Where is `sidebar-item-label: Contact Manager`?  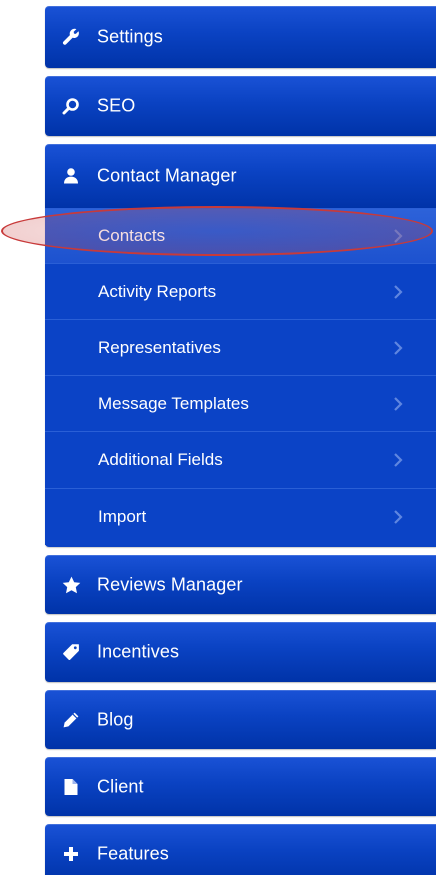
sidebar-item-label: Contact Manager is located at coordinates (167, 175).